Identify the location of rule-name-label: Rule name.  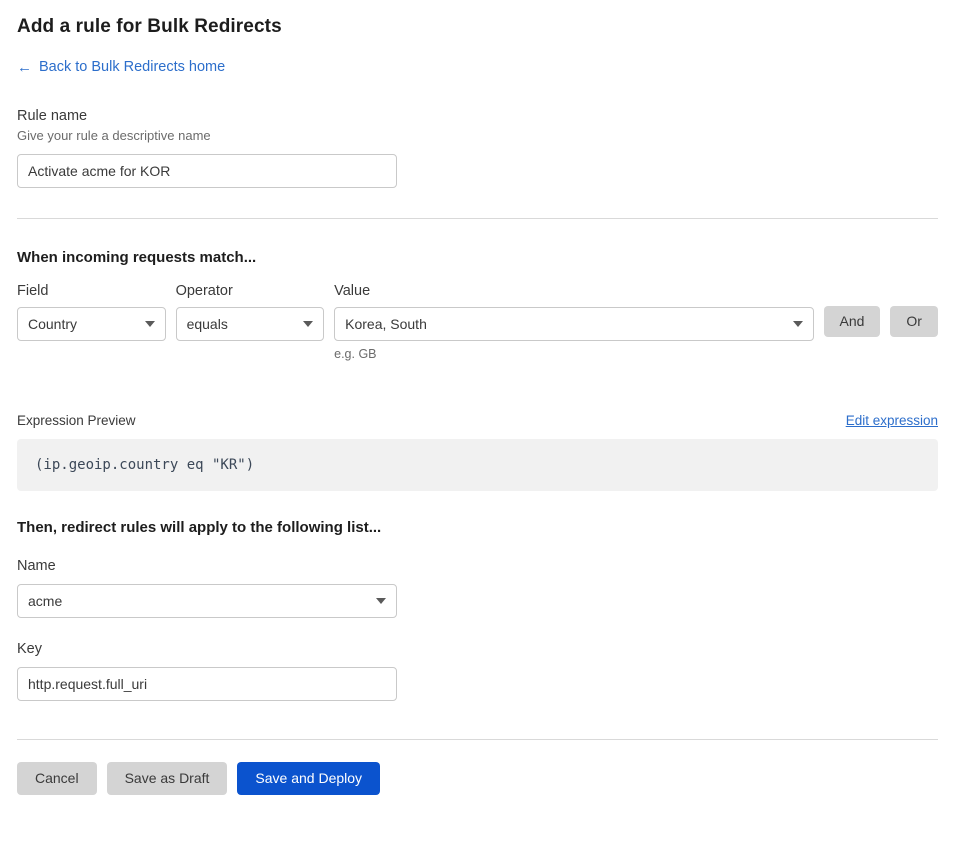
(52, 115).